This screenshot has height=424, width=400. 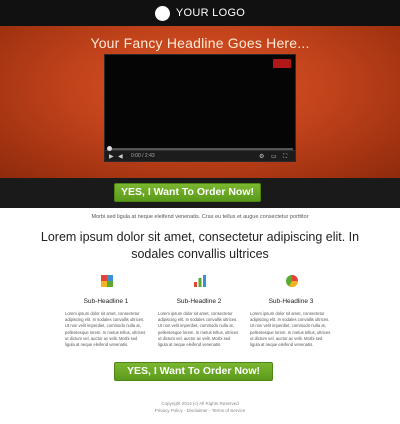 I want to click on video-player: ▶ ◀ 0:00 / 2:43 ⚙ ▭ ⛶, so click(x=200, y=108).